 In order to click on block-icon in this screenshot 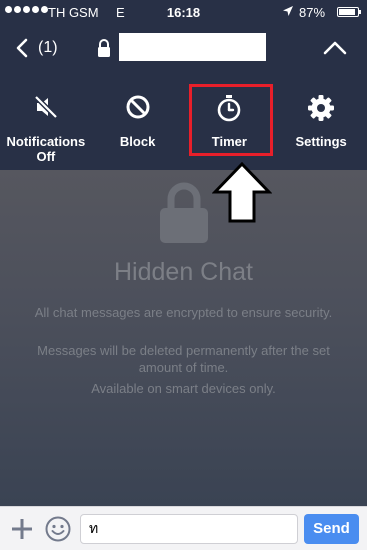, I will do `click(138, 107)`.